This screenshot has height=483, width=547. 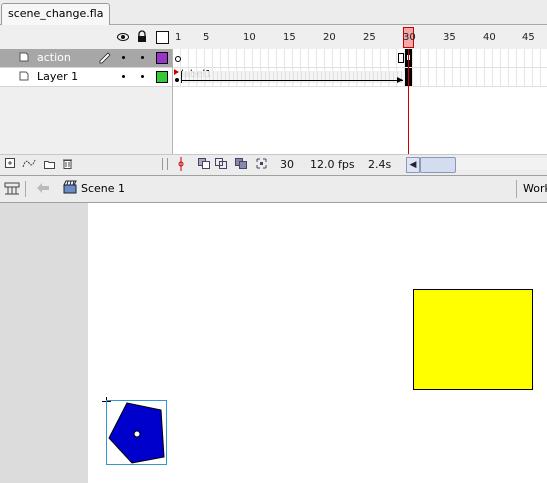 I want to click on horizontal-scroll-track, so click(x=501, y=164).